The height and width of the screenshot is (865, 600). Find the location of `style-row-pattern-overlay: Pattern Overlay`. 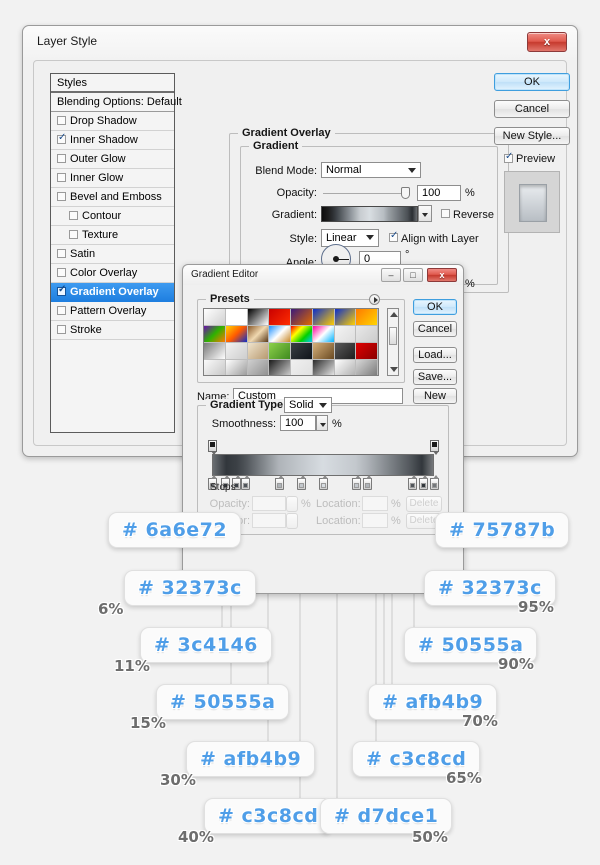

style-row-pattern-overlay: Pattern Overlay is located at coordinates (112, 311).